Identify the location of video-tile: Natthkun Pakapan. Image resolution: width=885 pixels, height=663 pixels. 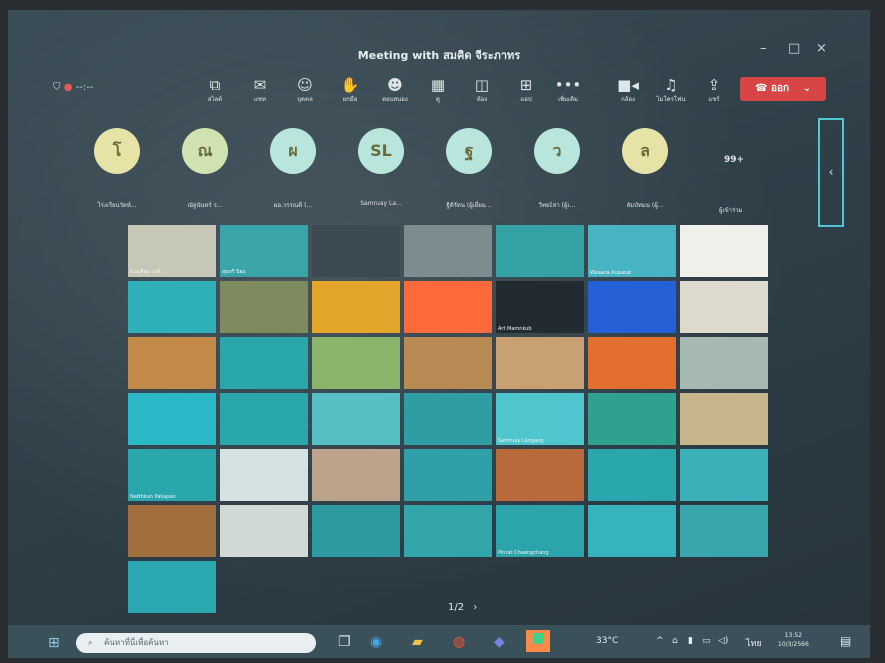
(172, 475).